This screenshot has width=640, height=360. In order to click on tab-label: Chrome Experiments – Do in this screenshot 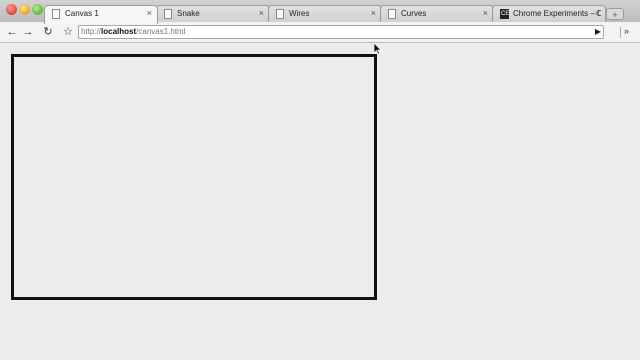, I will do `click(557, 13)`.